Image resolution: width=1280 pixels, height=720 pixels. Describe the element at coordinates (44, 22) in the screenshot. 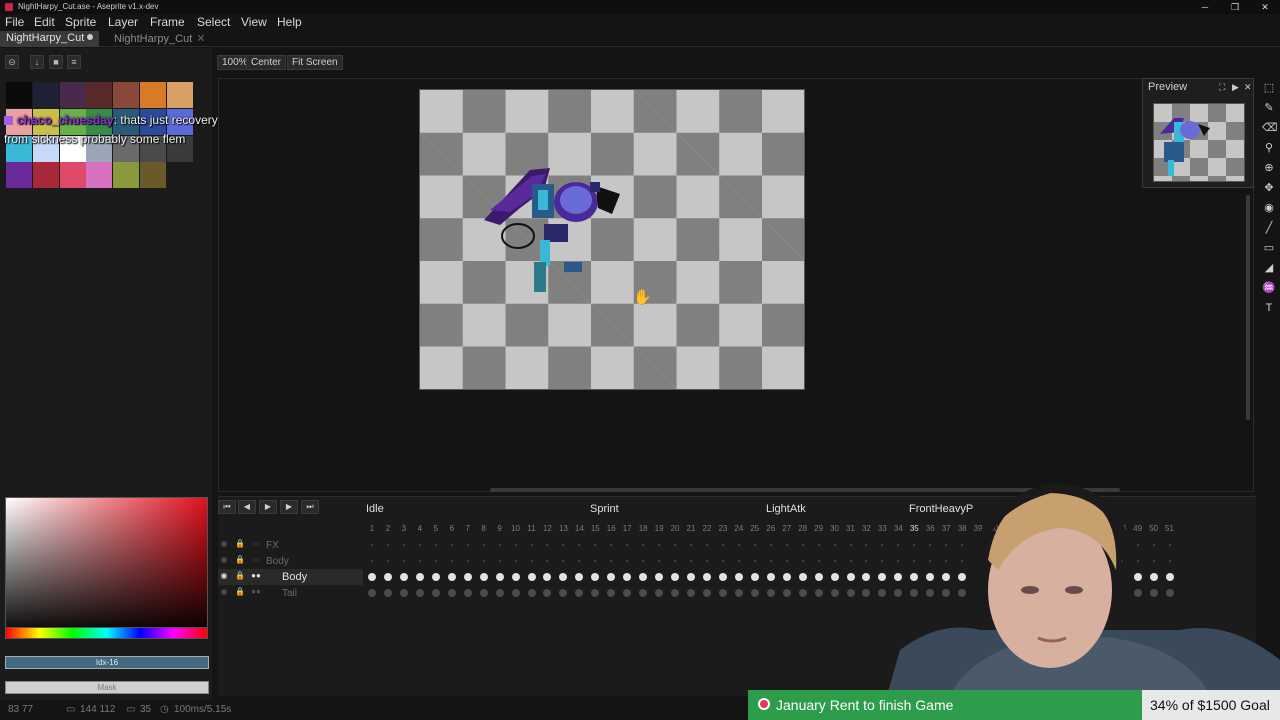

I see `menu-edit: Edit` at that location.